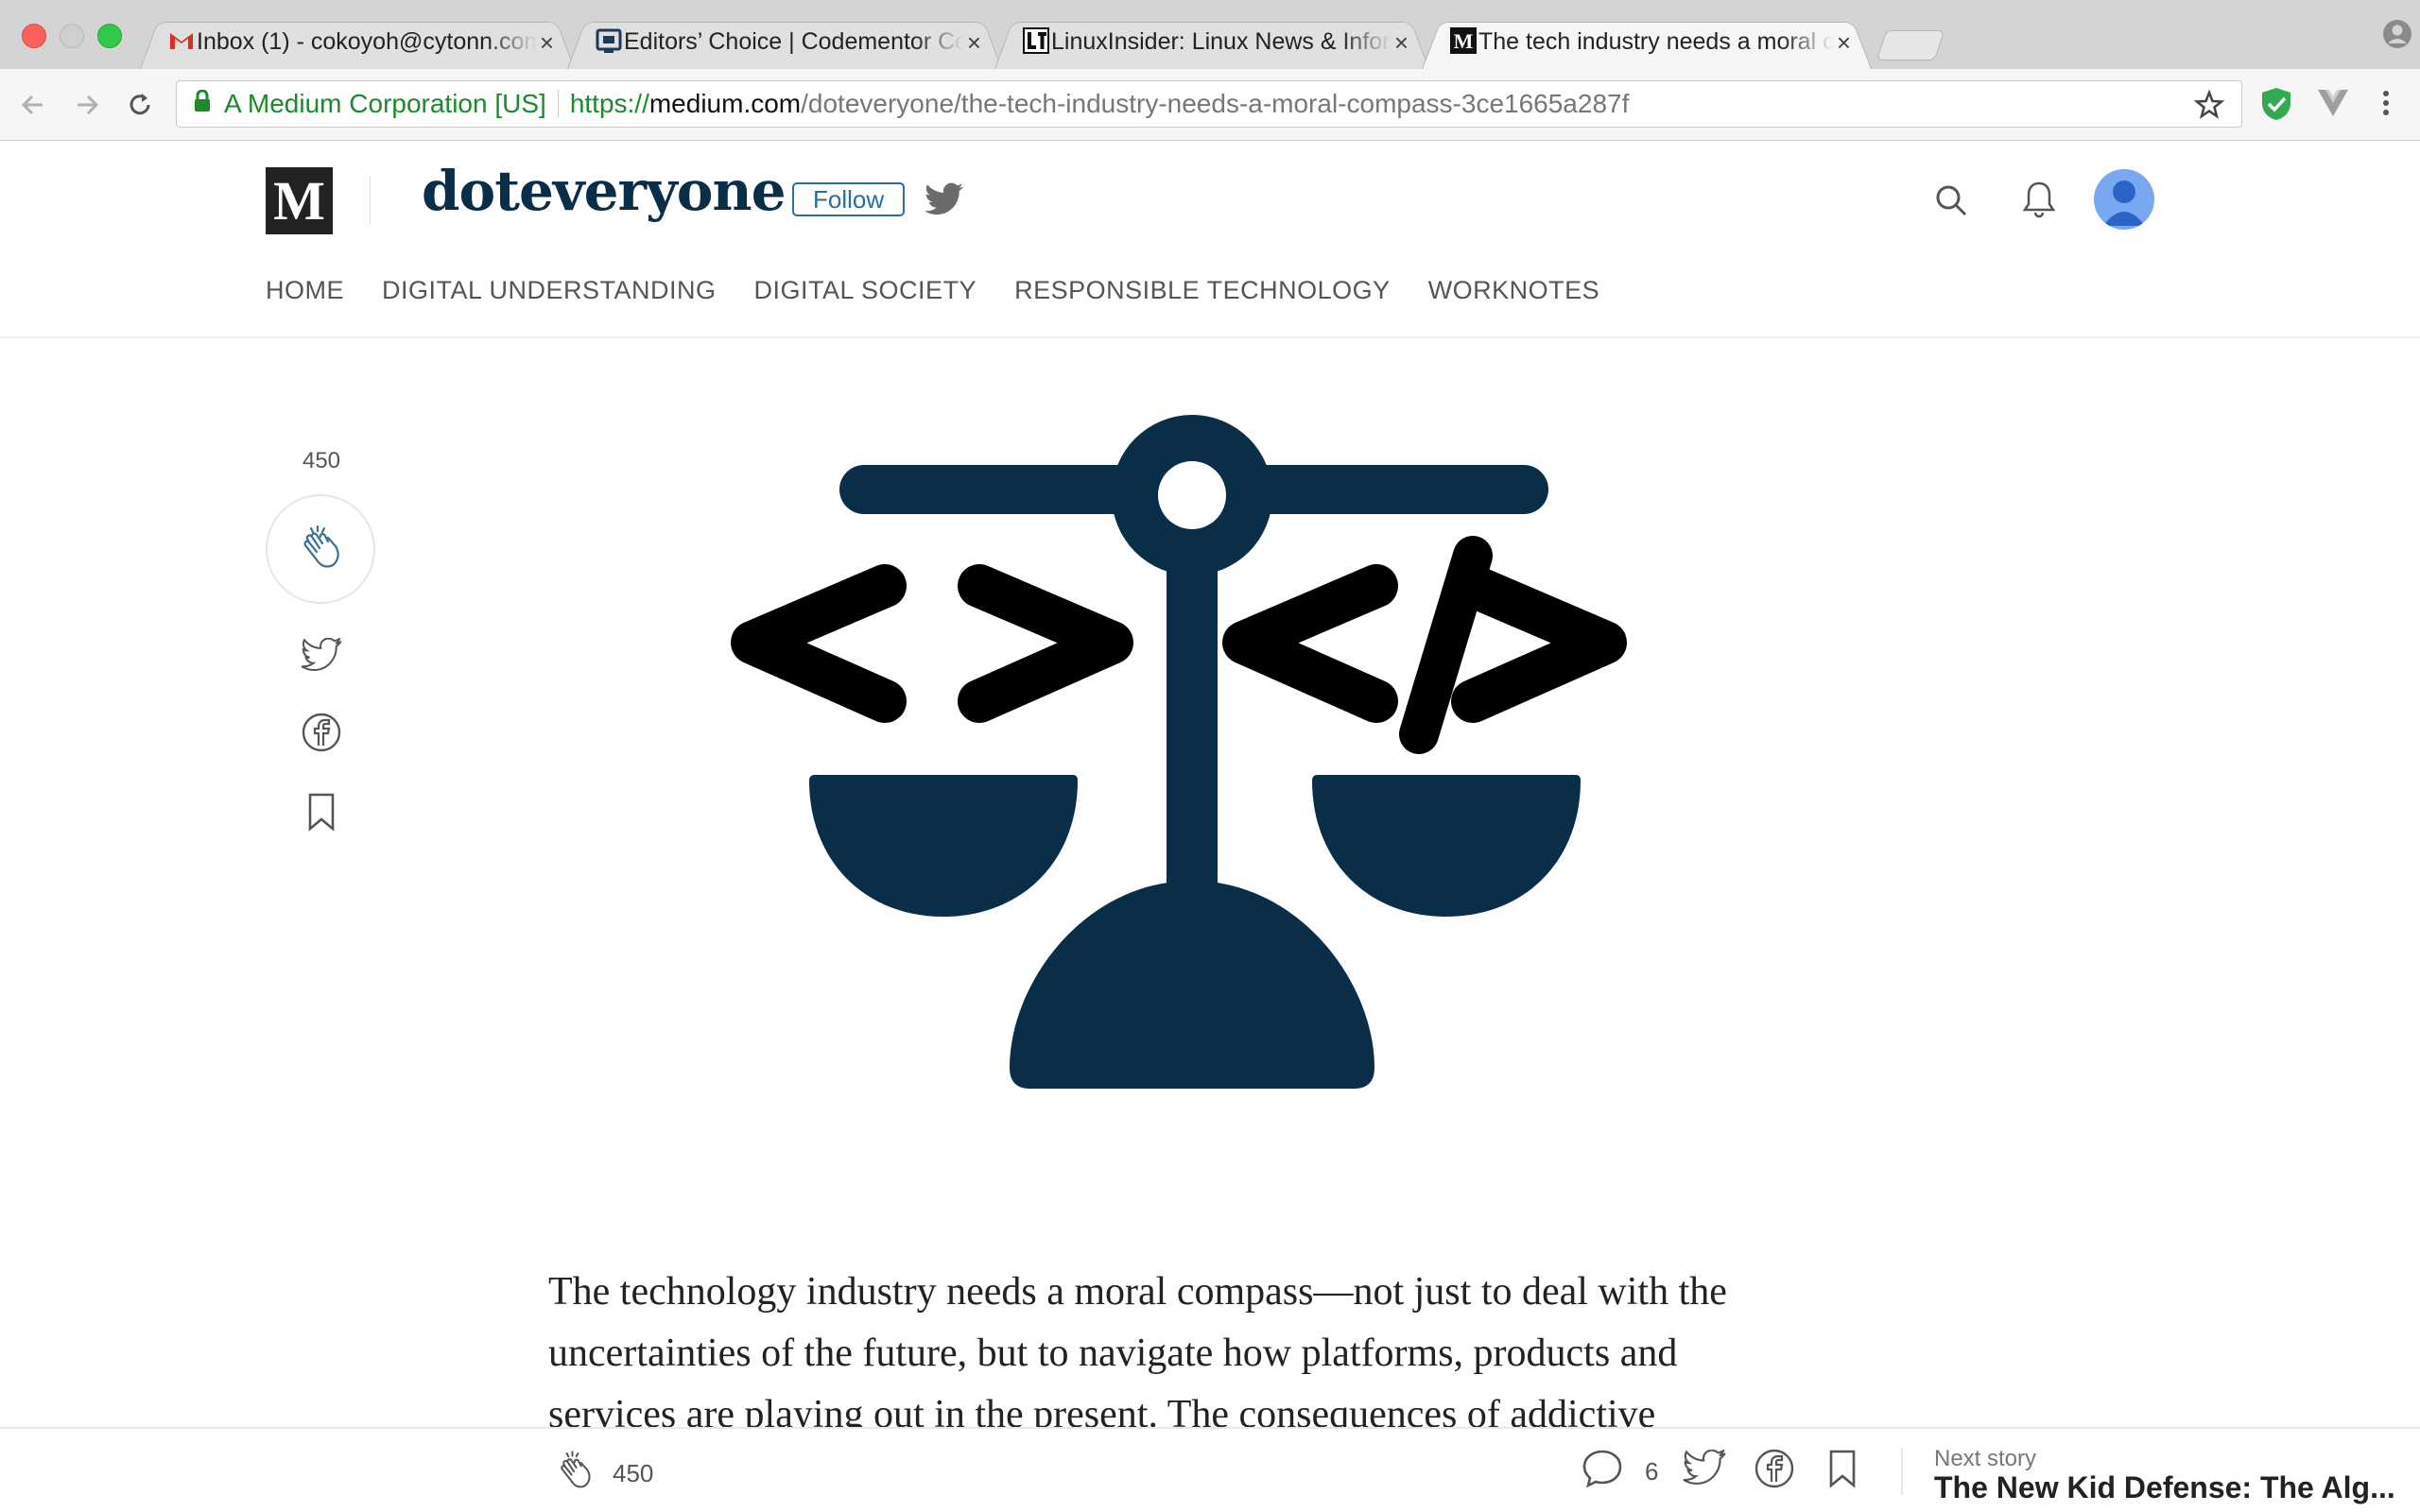  Describe the element at coordinates (1986, 1458) in the screenshot. I see `next-story-label: Next story` at that location.